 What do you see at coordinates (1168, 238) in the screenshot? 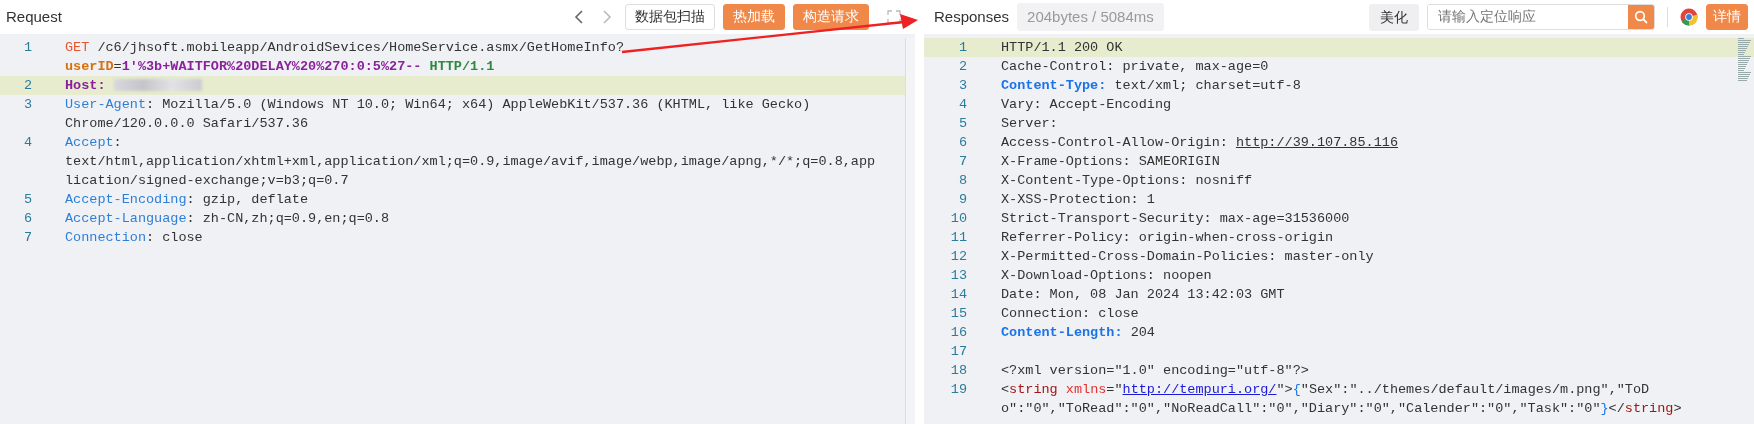
I see `code-line: Referrer-Policy: origin-when-cross-origin` at bounding box center [1168, 238].